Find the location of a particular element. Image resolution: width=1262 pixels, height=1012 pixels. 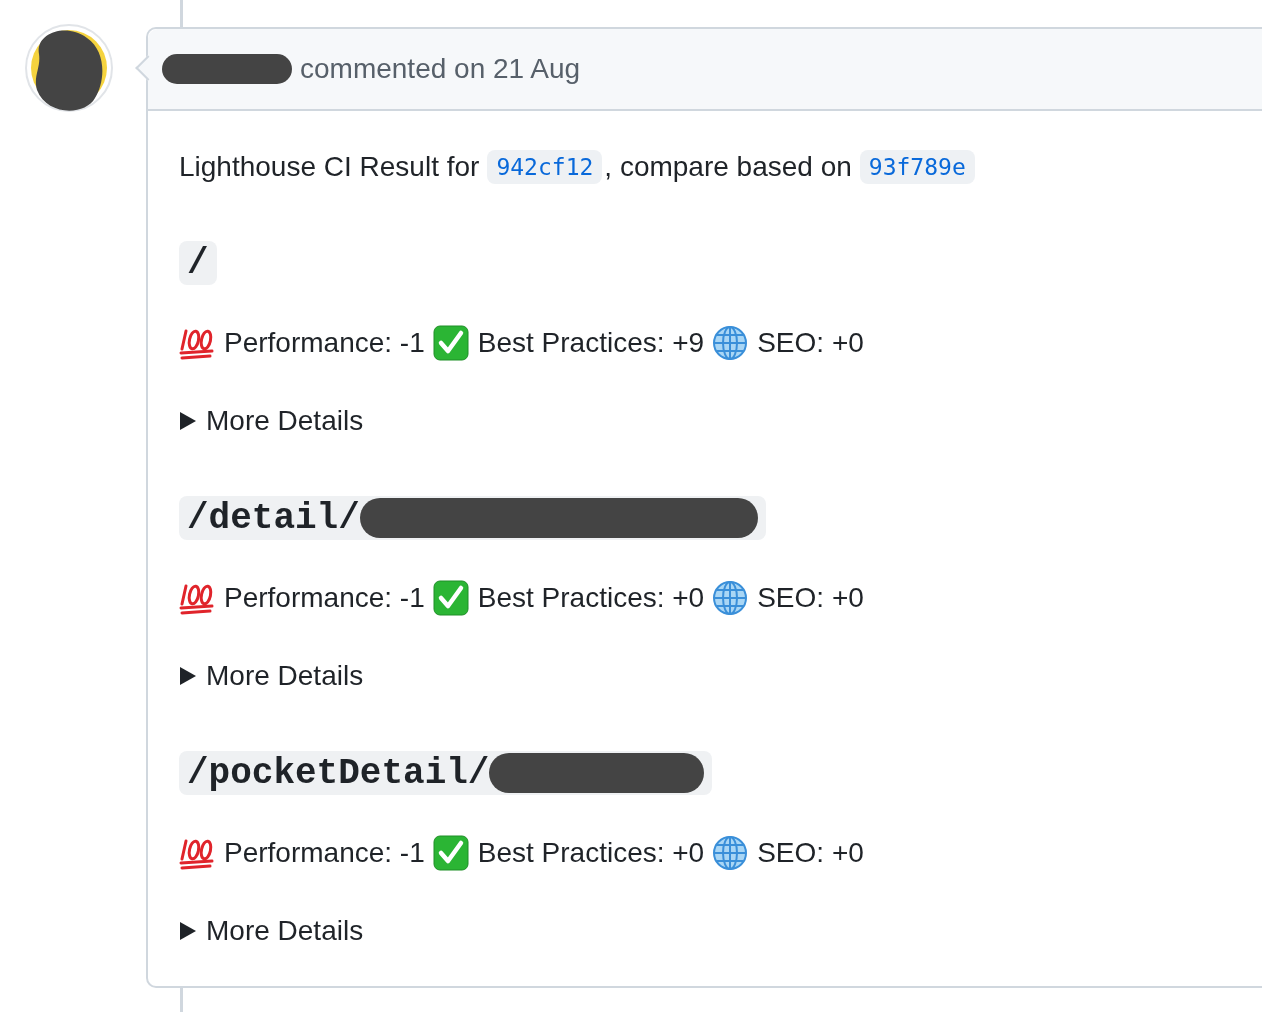

commit-link: 942cf12 is located at coordinates (545, 167).